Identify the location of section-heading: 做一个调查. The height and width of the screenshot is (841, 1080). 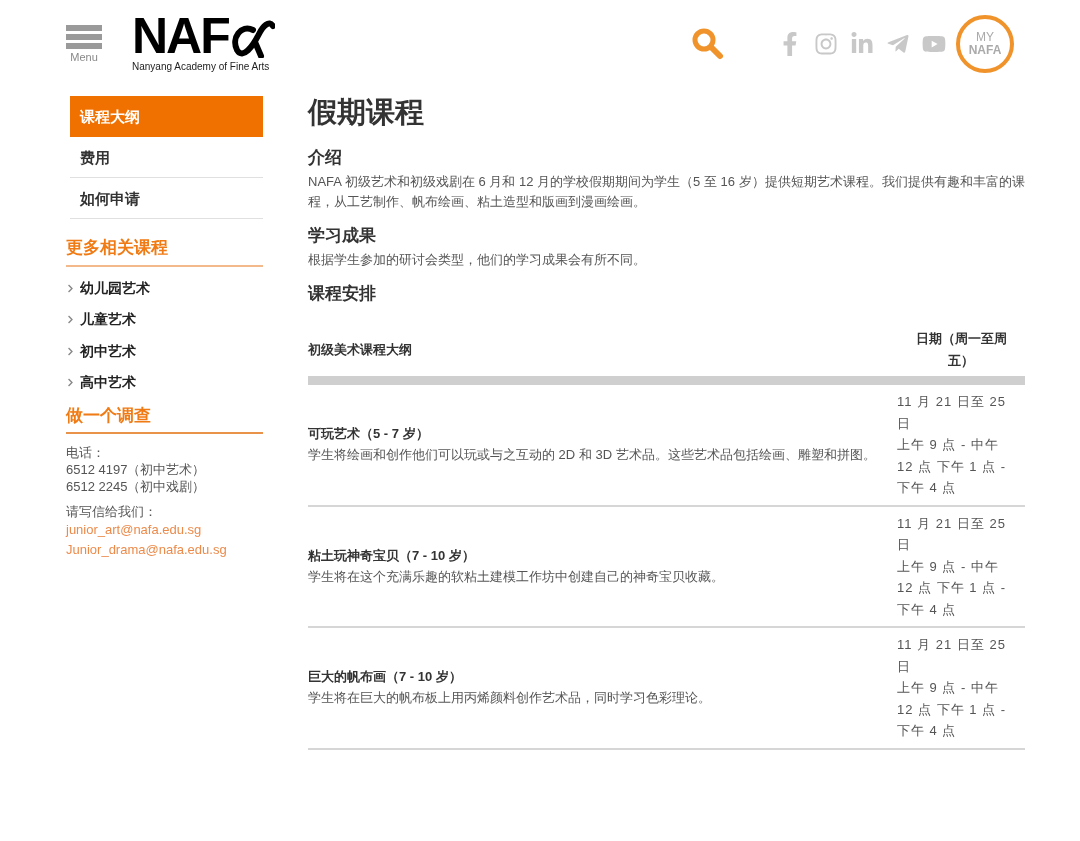
(164, 418).